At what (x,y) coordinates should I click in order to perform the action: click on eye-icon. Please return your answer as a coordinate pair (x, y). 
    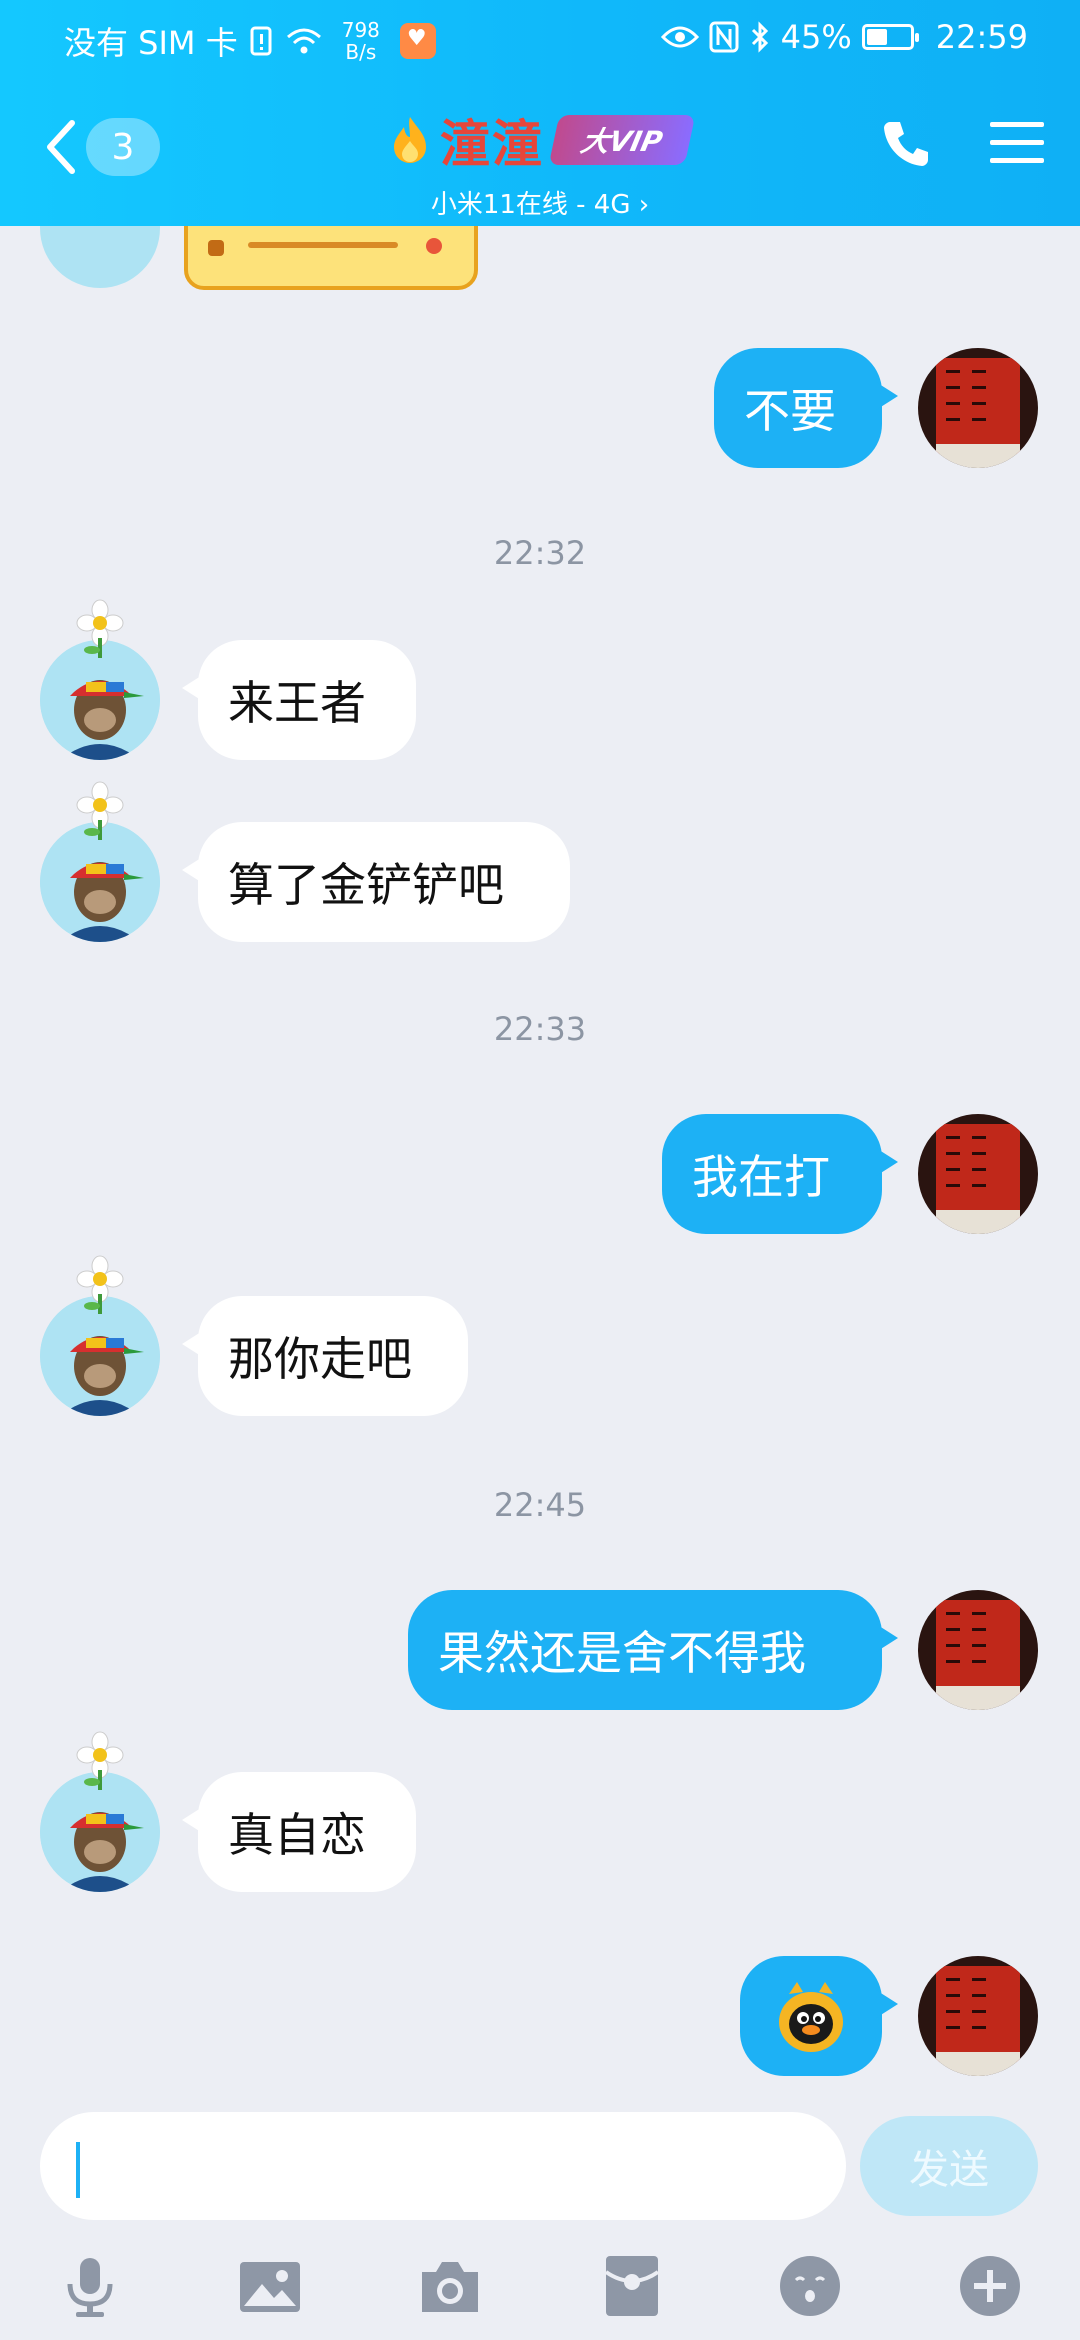
    Looking at the image, I should click on (679, 37).